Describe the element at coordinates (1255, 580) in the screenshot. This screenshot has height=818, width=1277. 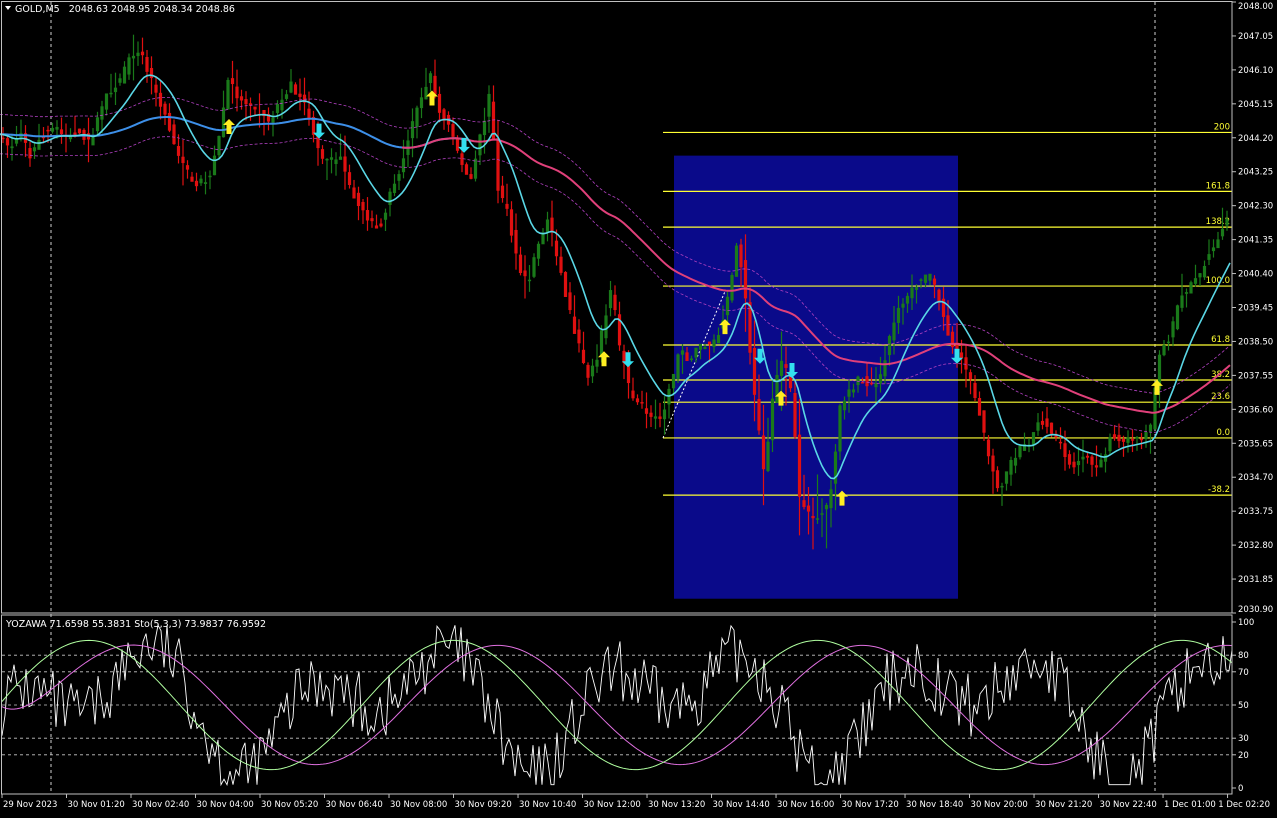
I see `y-tick-label: 2031.85` at that location.